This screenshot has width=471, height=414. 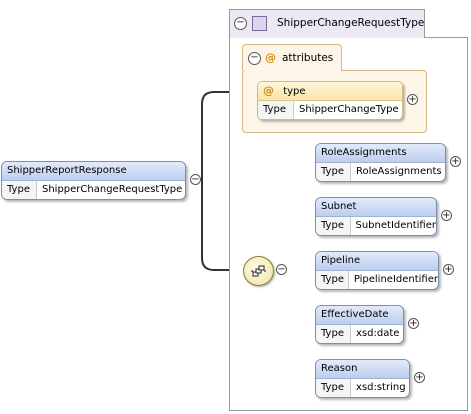 I want to click on attributes-collapse-toggle: −, so click(x=254, y=58).